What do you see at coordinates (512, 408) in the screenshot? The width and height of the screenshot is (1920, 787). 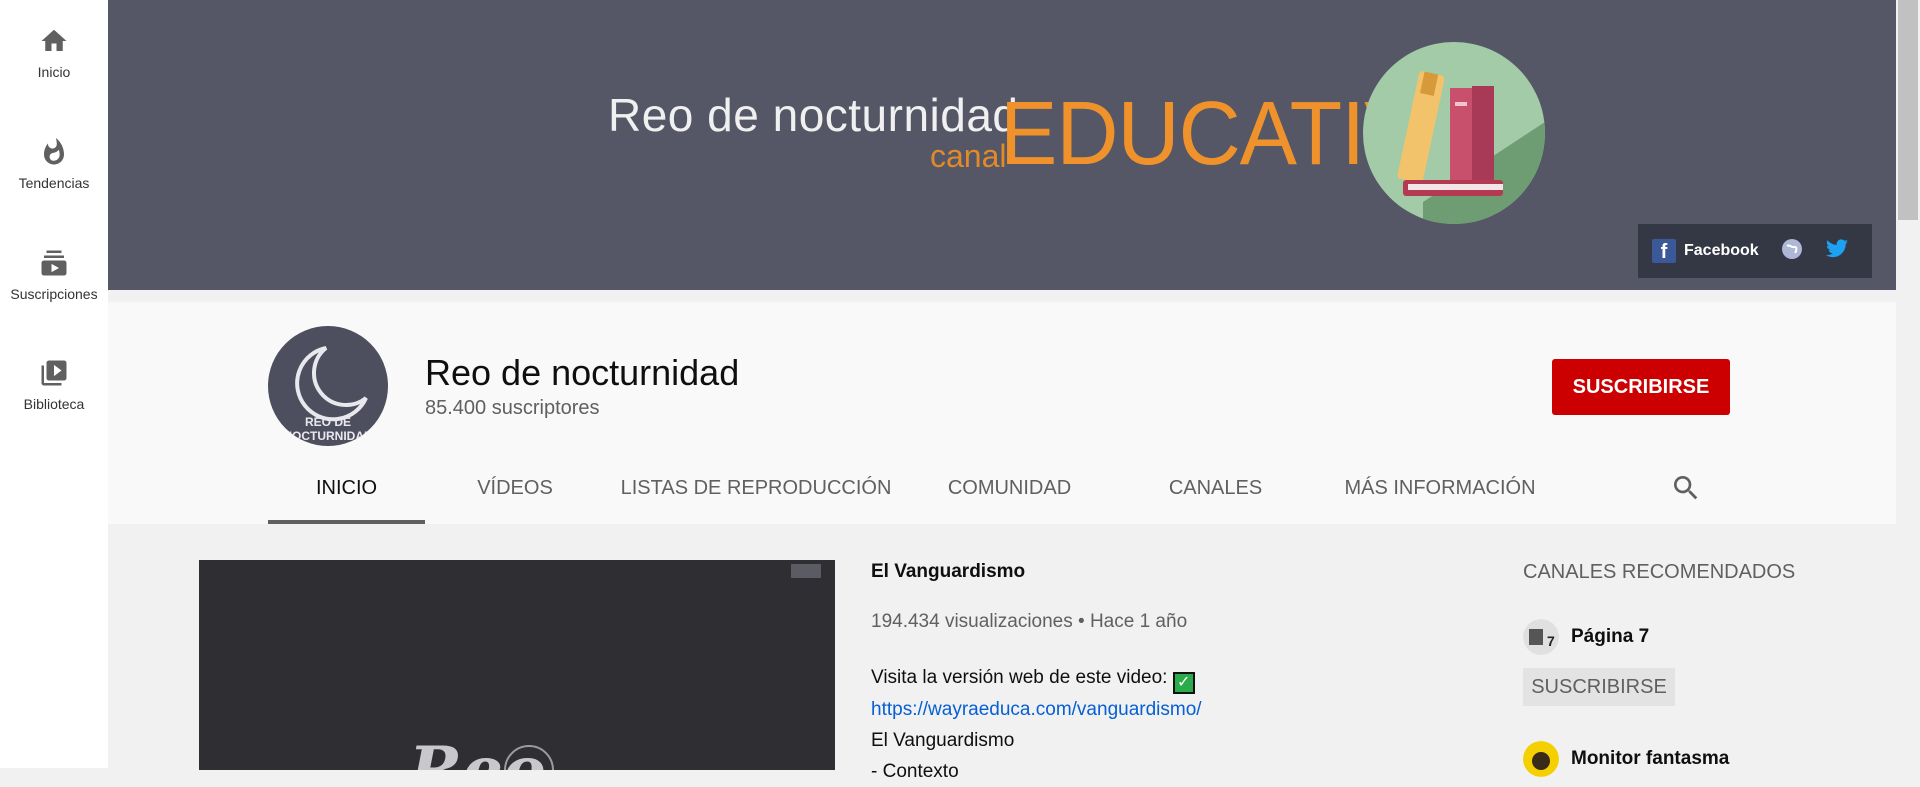 I see `subscriber-count: 85.400 suscriptores` at bounding box center [512, 408].